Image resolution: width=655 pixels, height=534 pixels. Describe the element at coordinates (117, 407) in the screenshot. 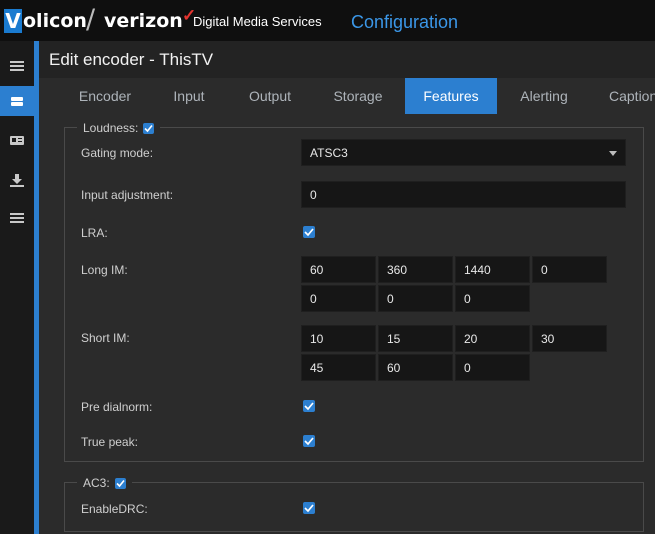

I see `pre-dialnorm-label: Pre dialnorm:` at that location.